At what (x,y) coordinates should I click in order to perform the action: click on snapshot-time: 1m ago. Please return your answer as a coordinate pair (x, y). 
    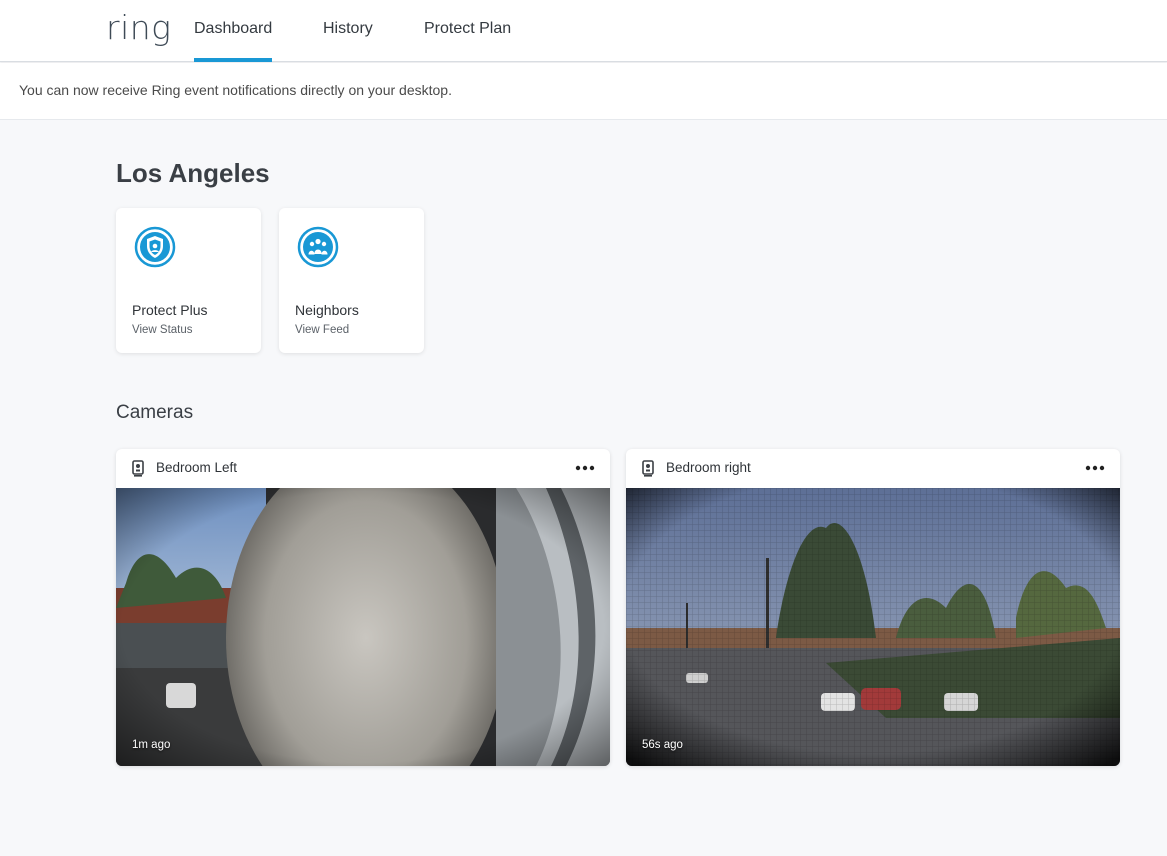
    Looking at the image, I should click on (151, 745).